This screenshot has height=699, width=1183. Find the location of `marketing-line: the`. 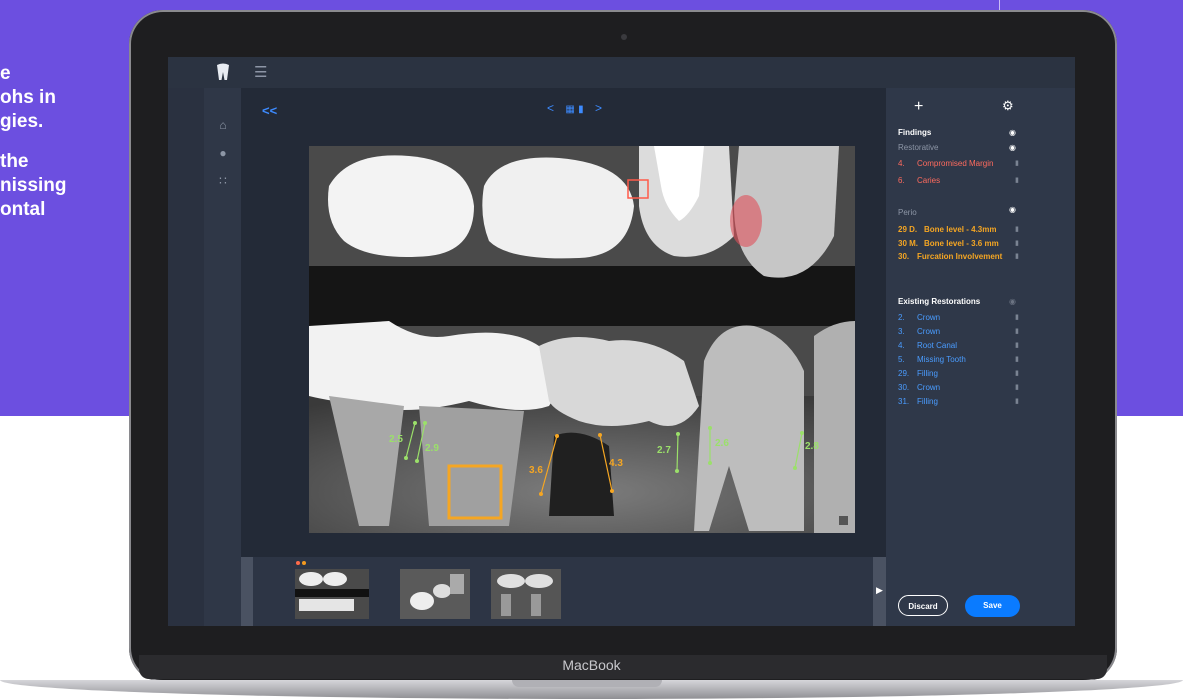

marketing-line: the is located at coordinates (14, 161).